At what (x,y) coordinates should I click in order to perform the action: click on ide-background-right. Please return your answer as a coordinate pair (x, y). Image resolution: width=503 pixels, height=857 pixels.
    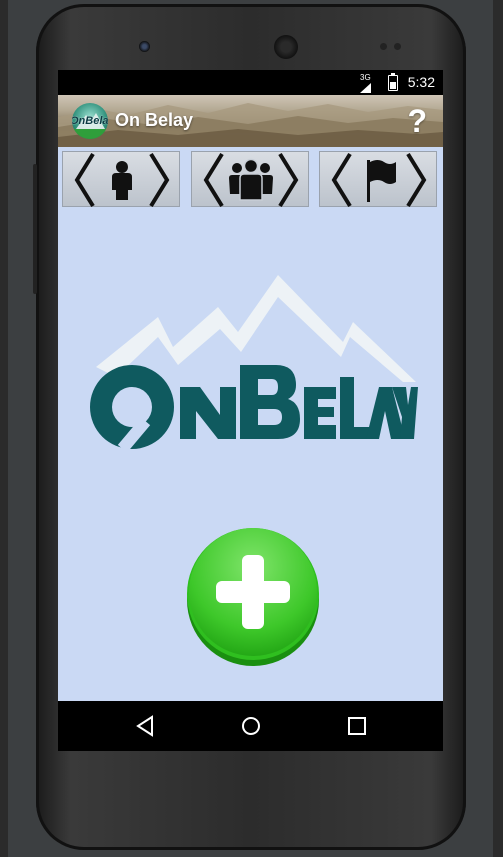
    Looking at the image, I should click on (498, 428).